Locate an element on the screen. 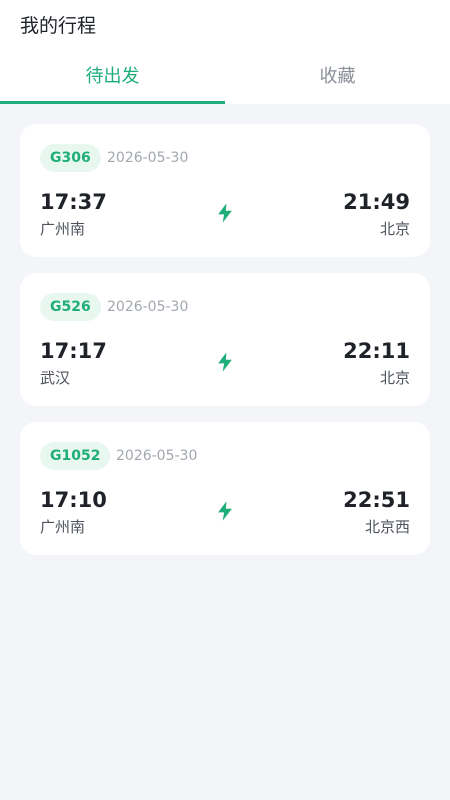 The image size is (450, 800). arrival-station: 北京西 is located at coordinates (387, 527).